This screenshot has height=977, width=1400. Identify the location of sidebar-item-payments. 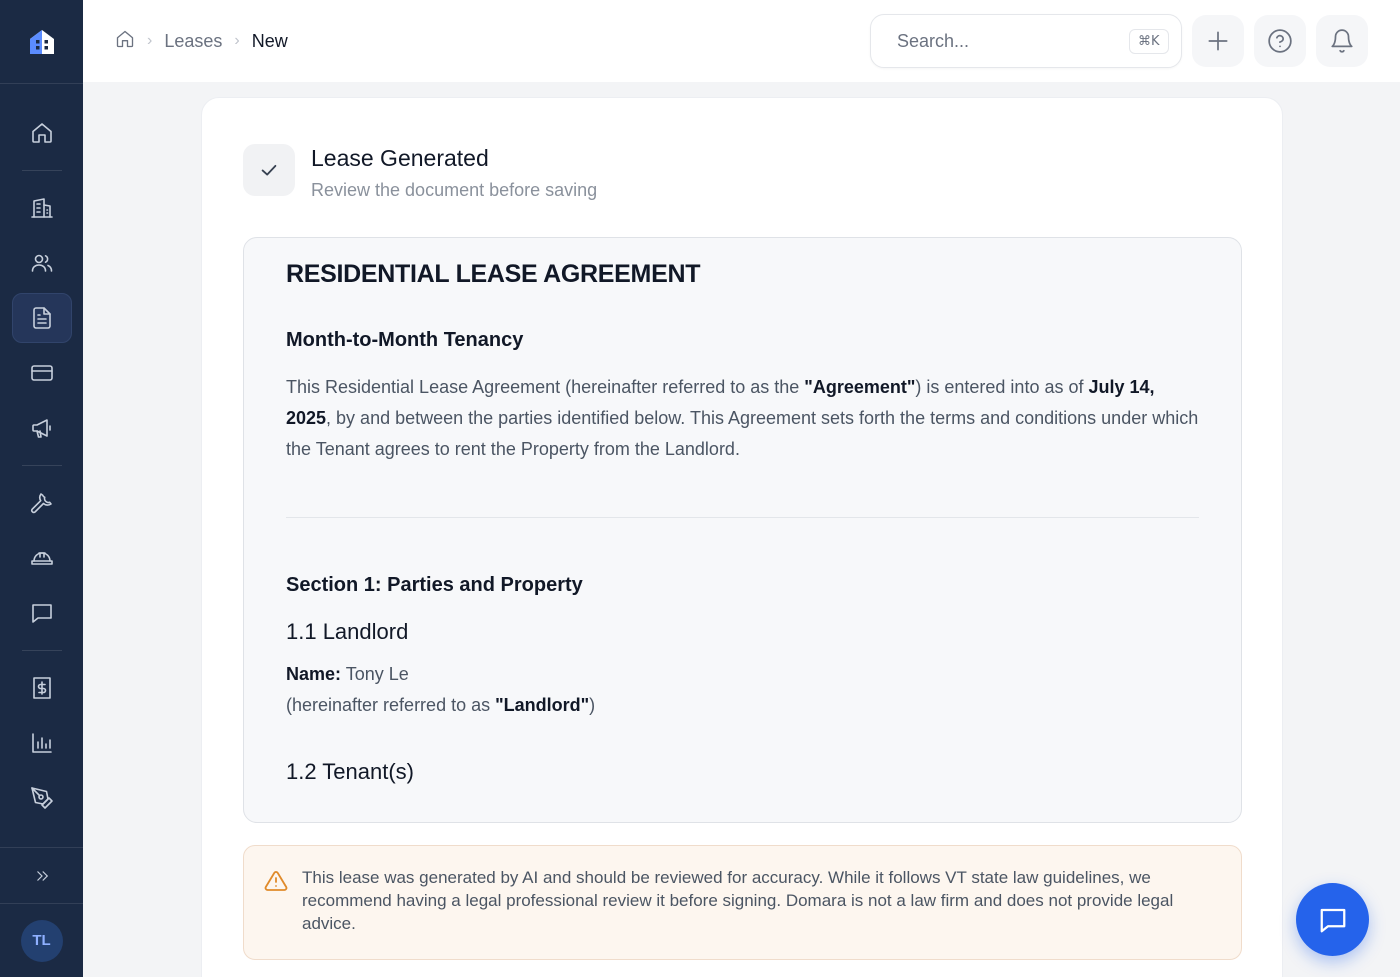
(42, 373).